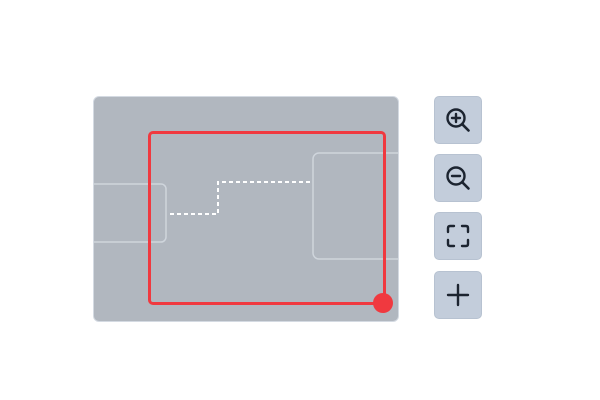  I want to click on zoom-in-button, so click(458, 120).